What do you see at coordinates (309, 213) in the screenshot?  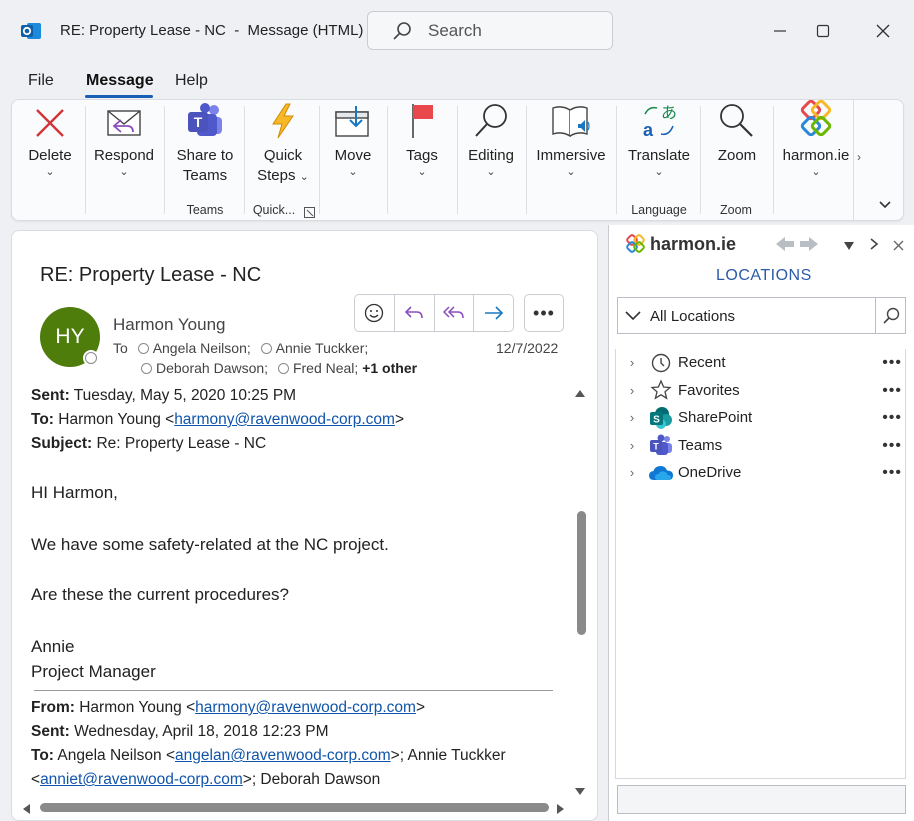 I see `dialog-launcher-icon` at bounding box center [309, 213].